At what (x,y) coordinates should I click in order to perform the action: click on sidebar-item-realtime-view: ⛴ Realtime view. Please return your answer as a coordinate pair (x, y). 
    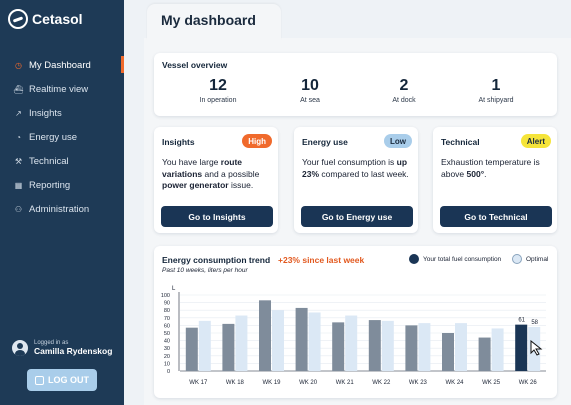
    Looking at the image, I should click on (62, 89).